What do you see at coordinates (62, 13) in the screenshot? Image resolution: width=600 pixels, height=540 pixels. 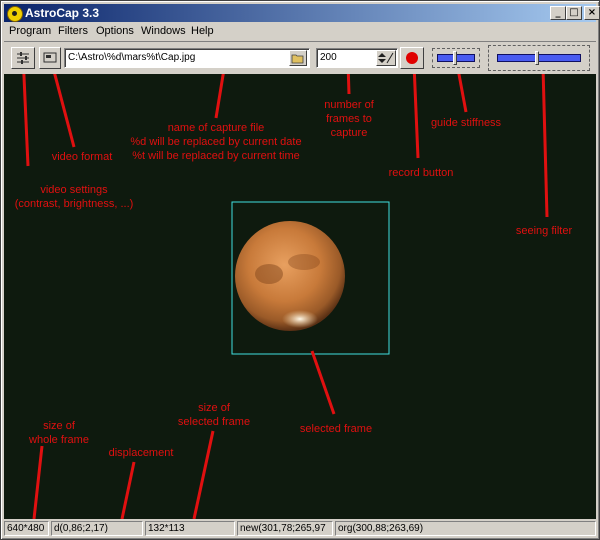 I see `window-title: AstroCap 3.3` at bounding box center [62, 13].